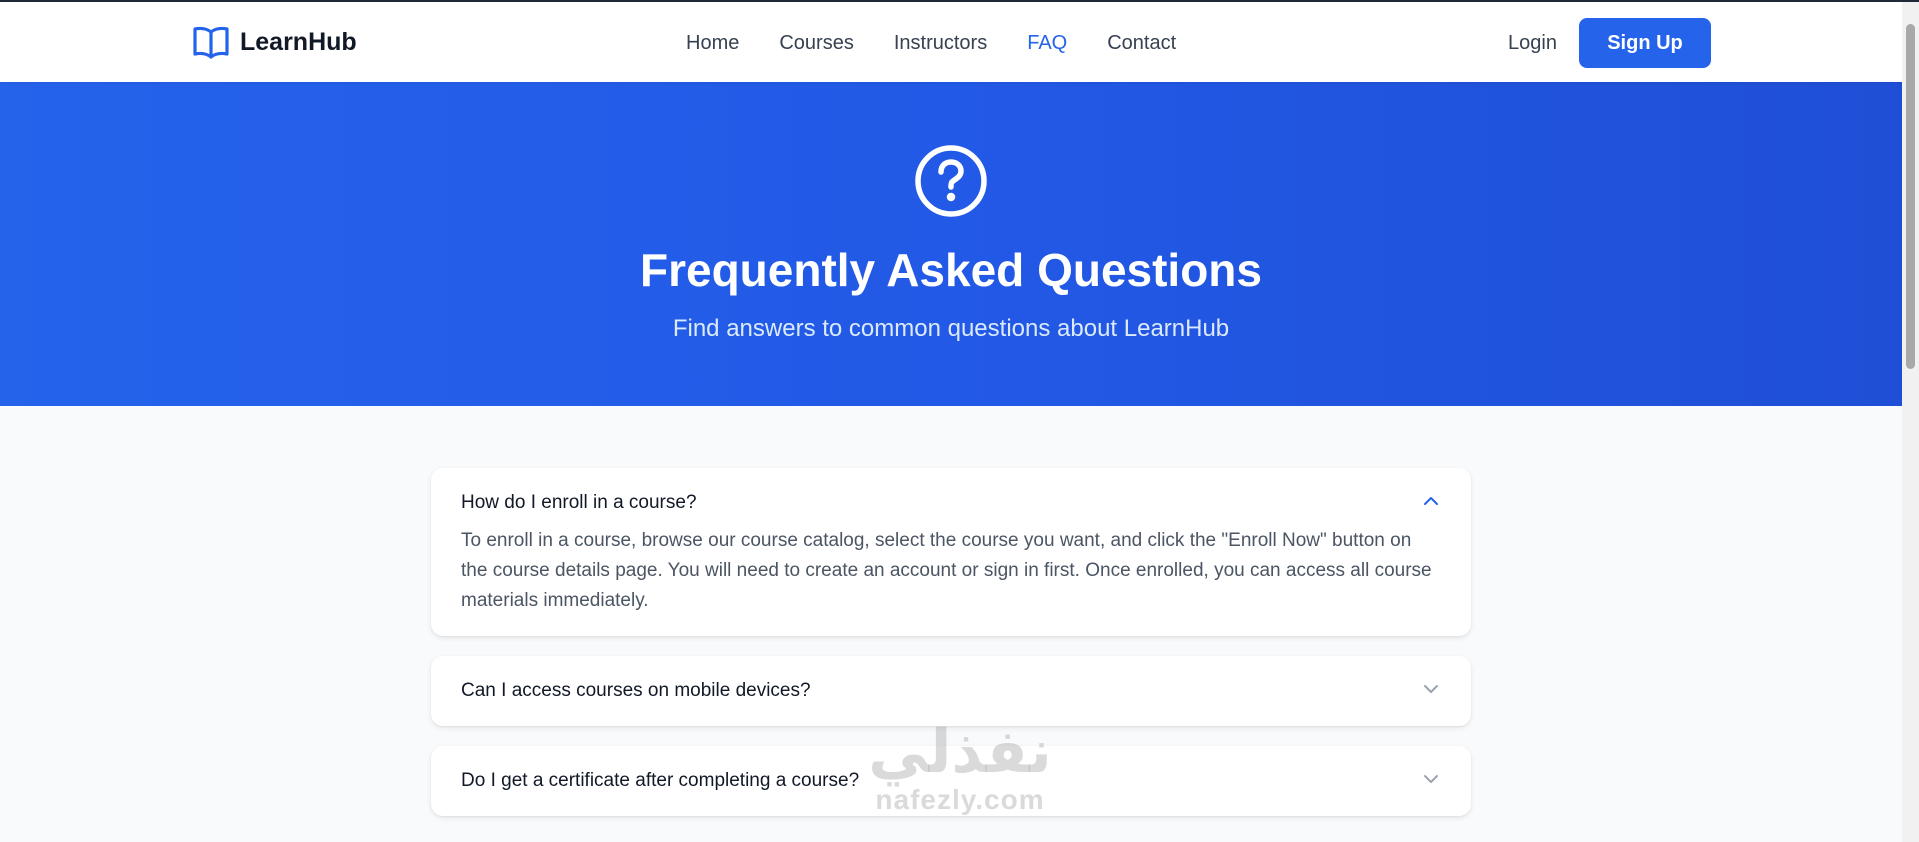 The image size is (1919, 842). I want to click on nav-link-contact: Contact, so click(1141, 43).